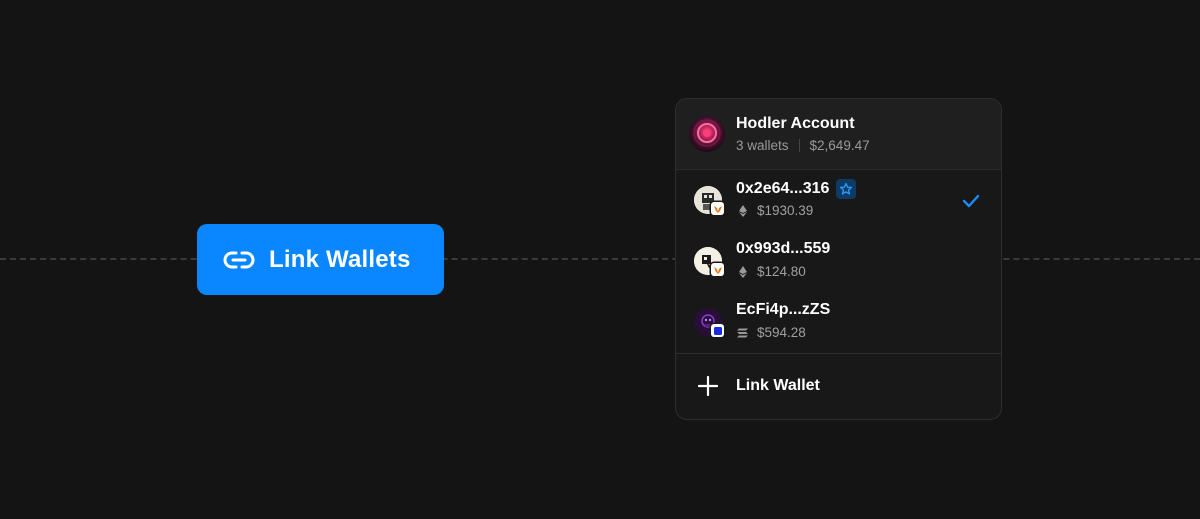 This screenshot has height=519, width=1200. I want to click on wallet-address: 0x993d...559, so click(783, 249).